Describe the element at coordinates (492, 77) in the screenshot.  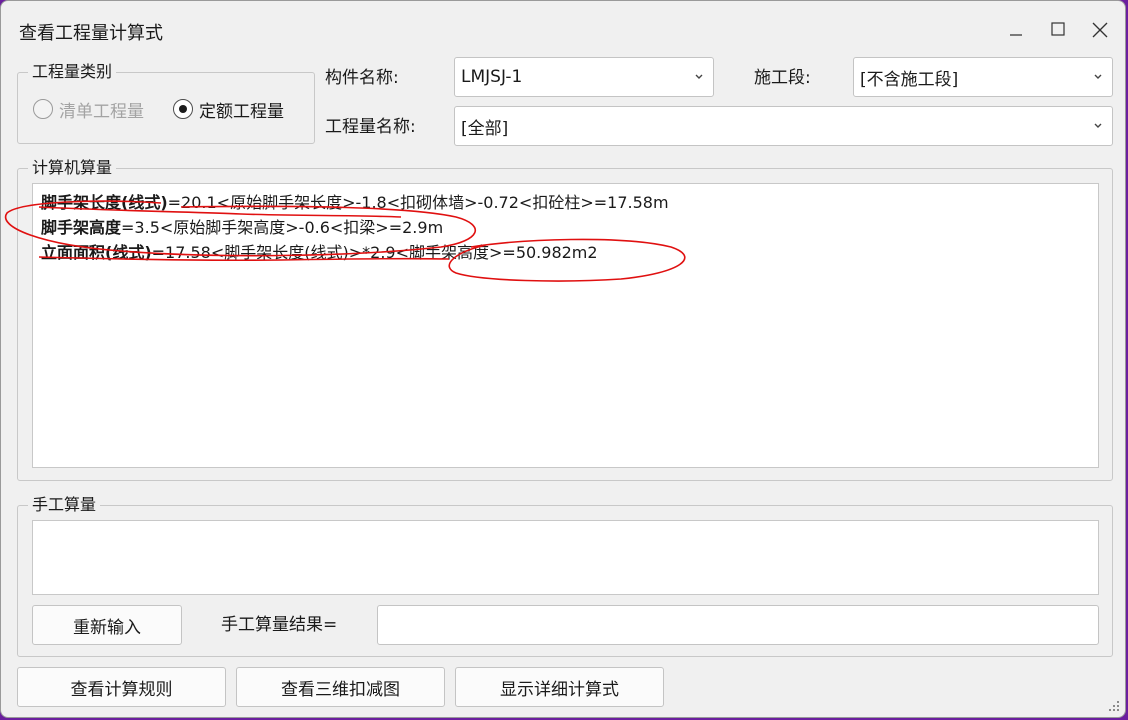
I see `component-name-value: LMJSJ-1` at that location.